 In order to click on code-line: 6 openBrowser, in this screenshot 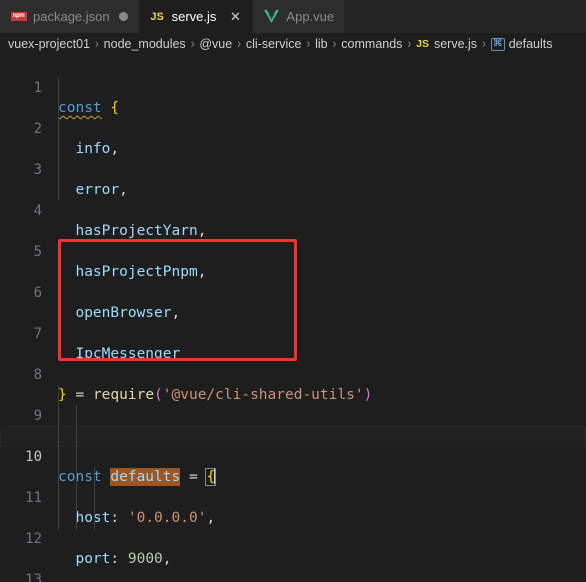, I will do `click(293, 292)`.